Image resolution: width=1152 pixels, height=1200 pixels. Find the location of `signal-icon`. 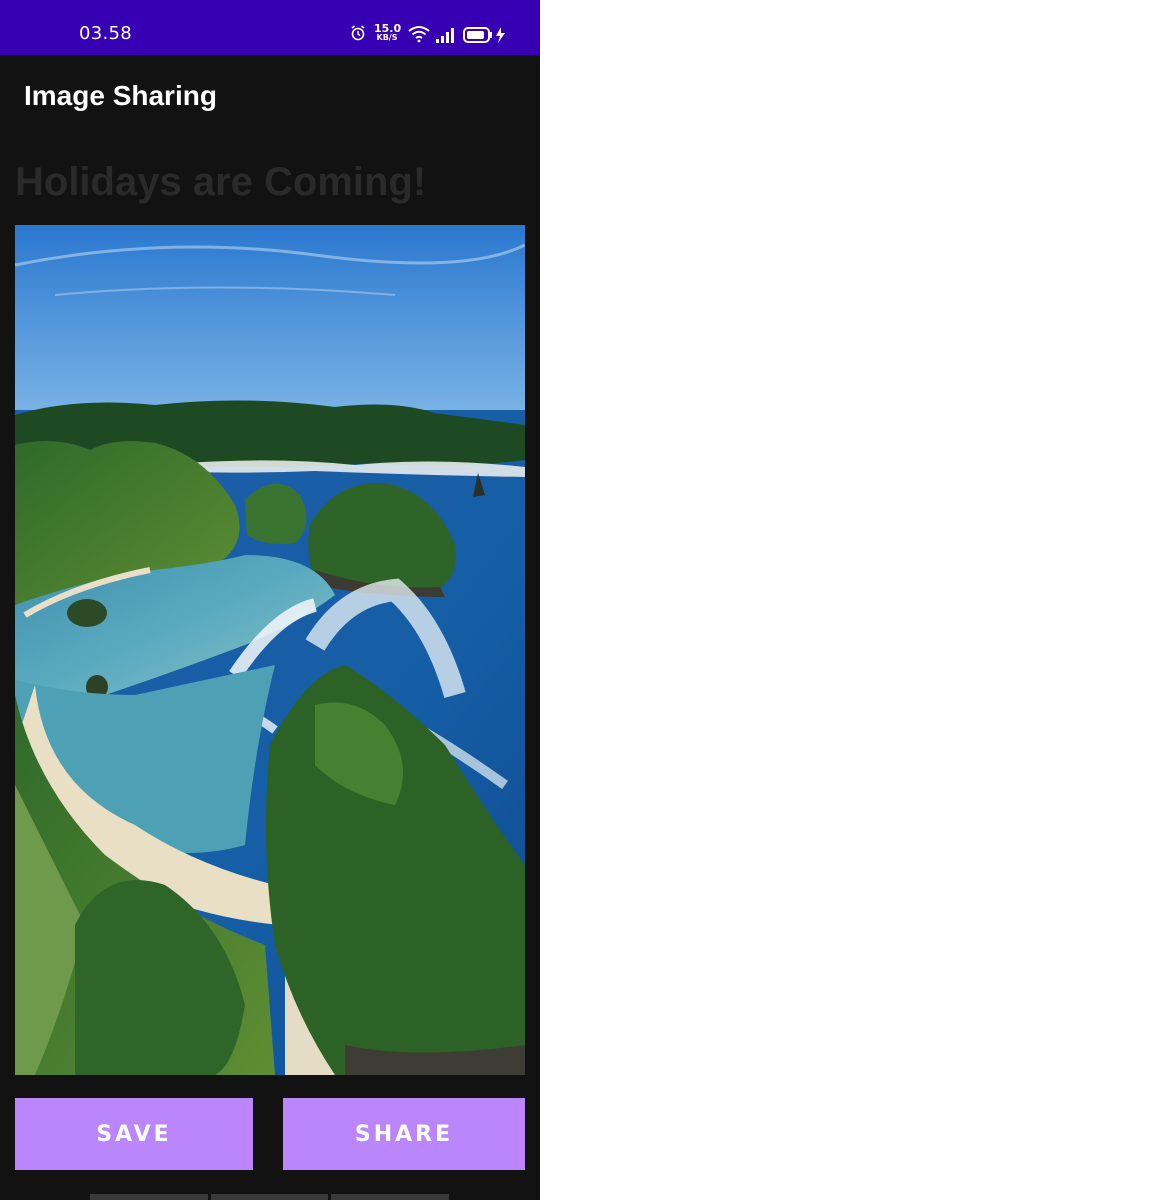

signal-icon is located at coordinates (445, 35).